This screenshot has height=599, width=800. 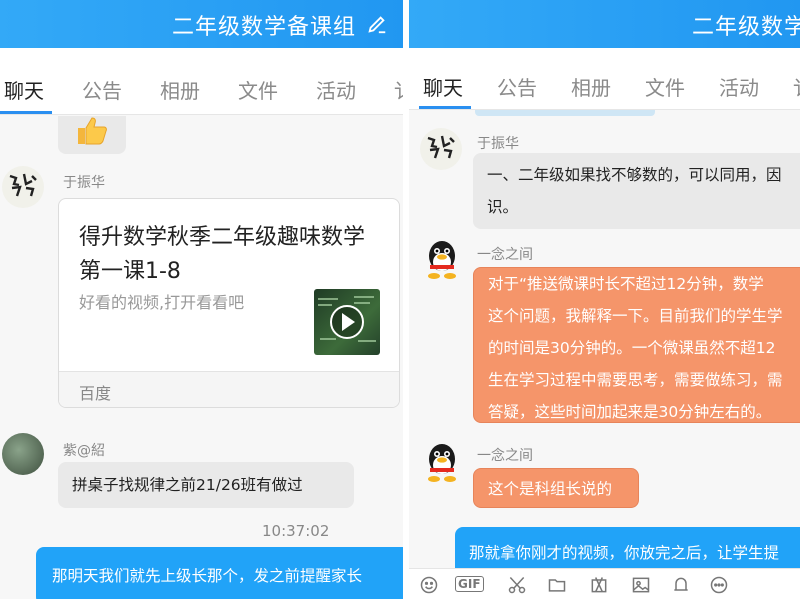 I want to click on message-text: 这个问题，我解释一下。目前我们的学生学, so click(x=635, y=316).